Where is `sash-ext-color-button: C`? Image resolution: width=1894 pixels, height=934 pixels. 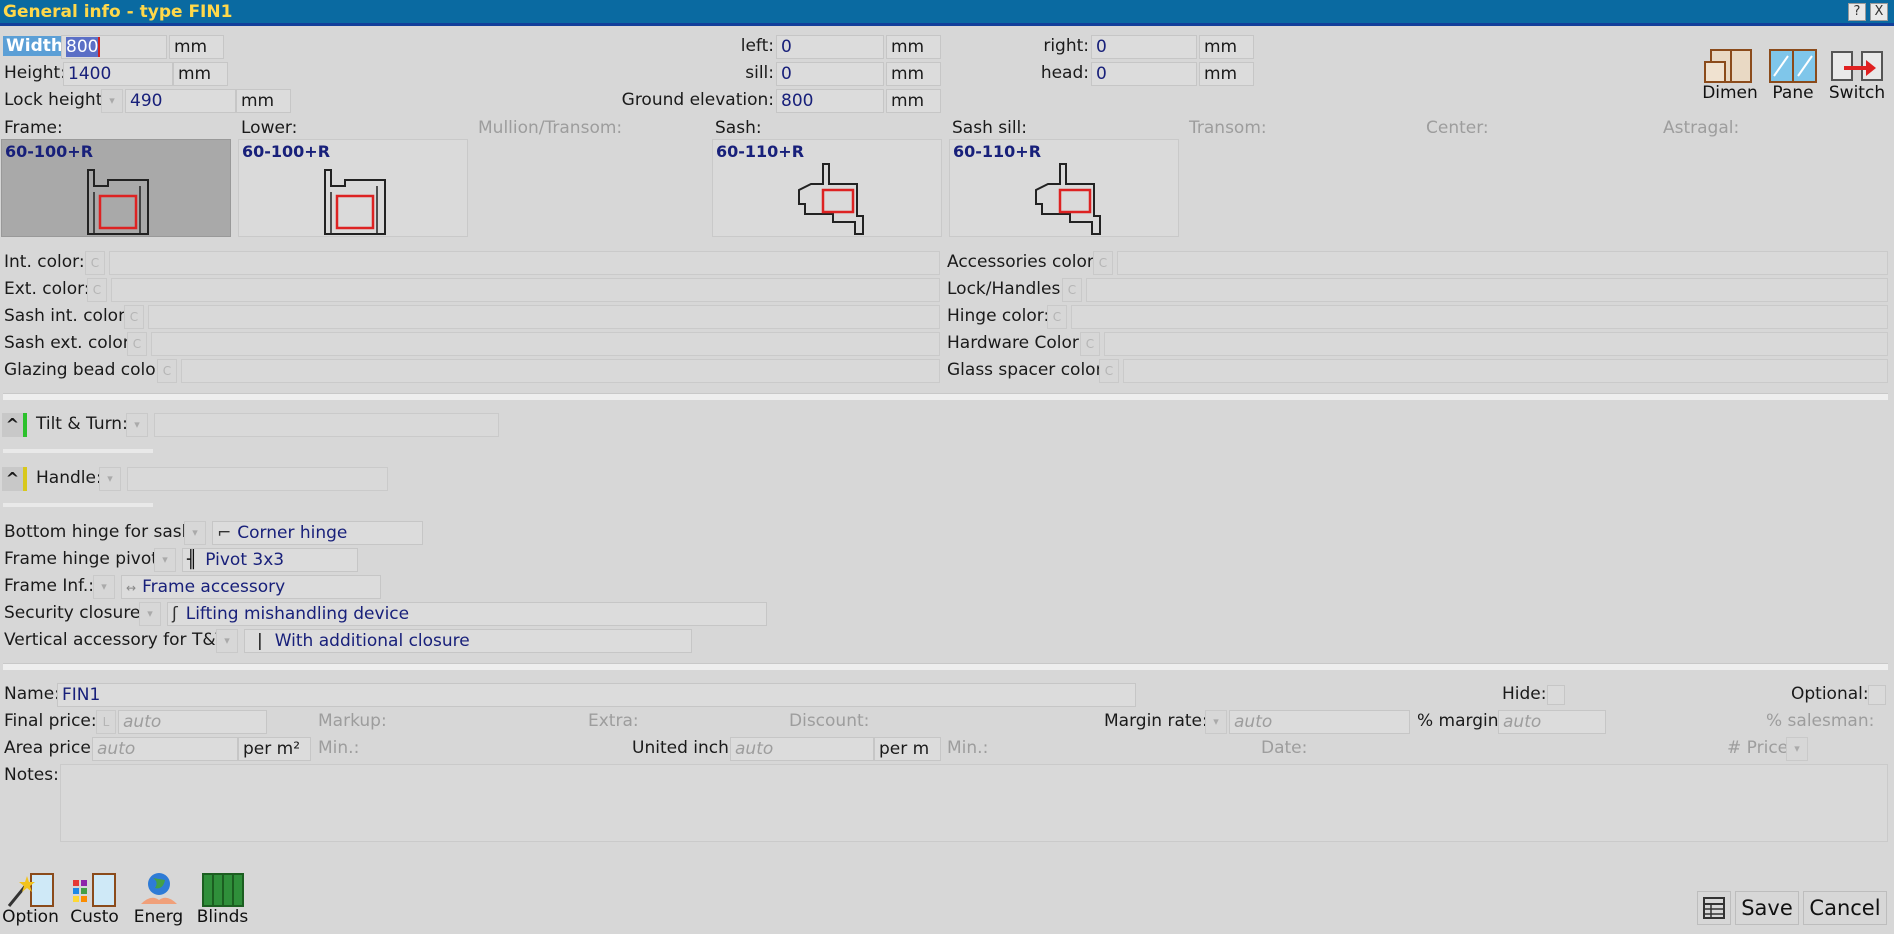 sash-ext-color-button: C is located at coordinates (137, 344).